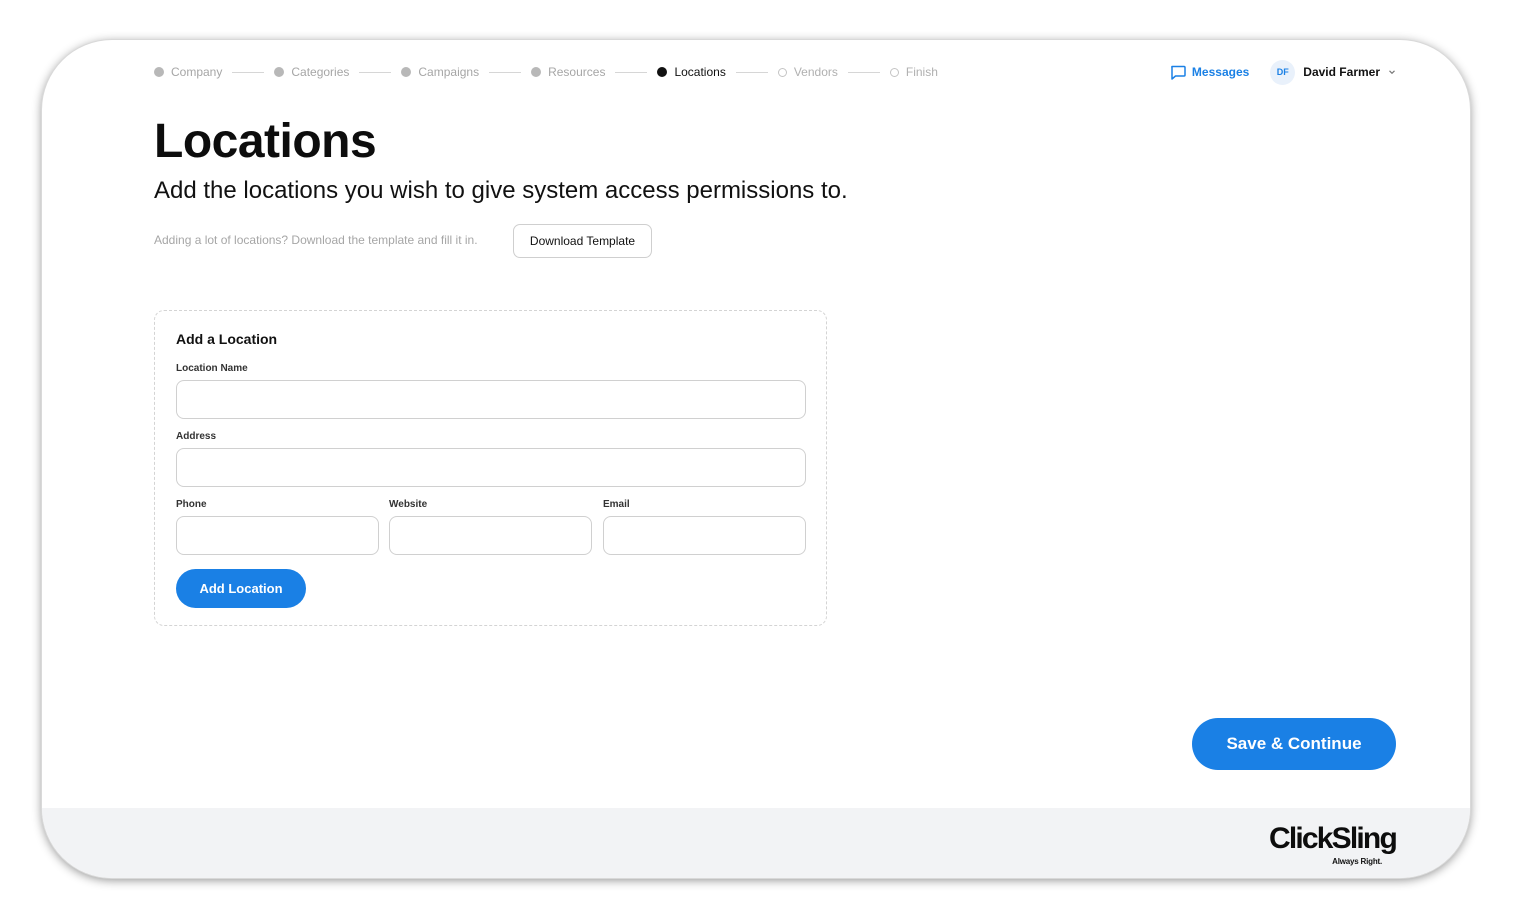 The image size is (1520, 911). What do you see at coordinates (241, 588) in the screenshot?
I see `add-location-button: Add Location` at bounding box center [241, 588].